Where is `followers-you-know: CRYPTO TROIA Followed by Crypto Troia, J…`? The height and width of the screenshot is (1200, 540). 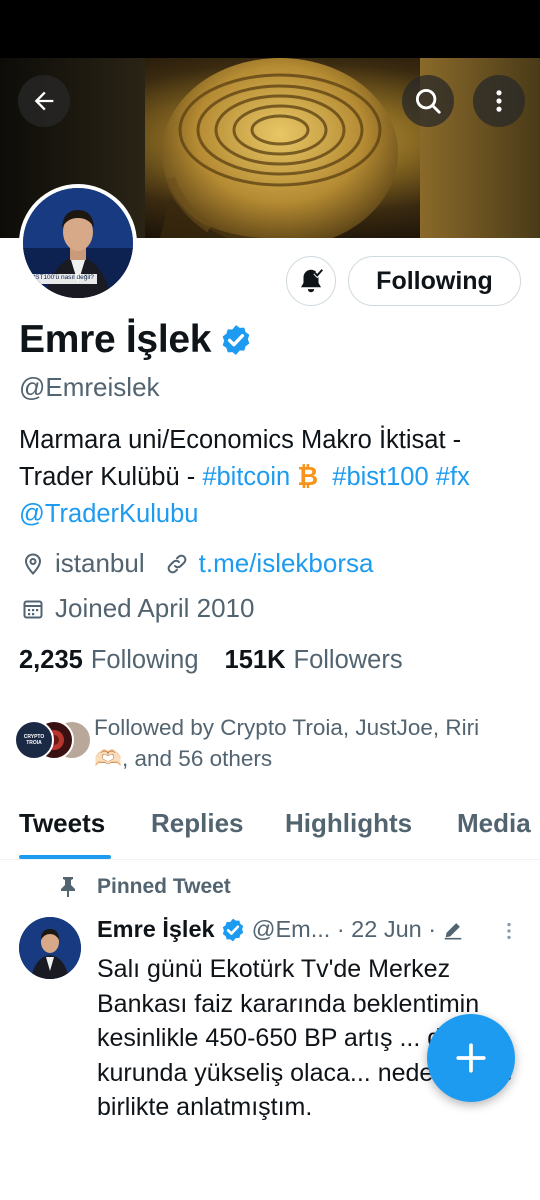 followers-you-know: CRYPTO TROIA Followed by Crypto Troia, J… is located at coordinates (259, 743).